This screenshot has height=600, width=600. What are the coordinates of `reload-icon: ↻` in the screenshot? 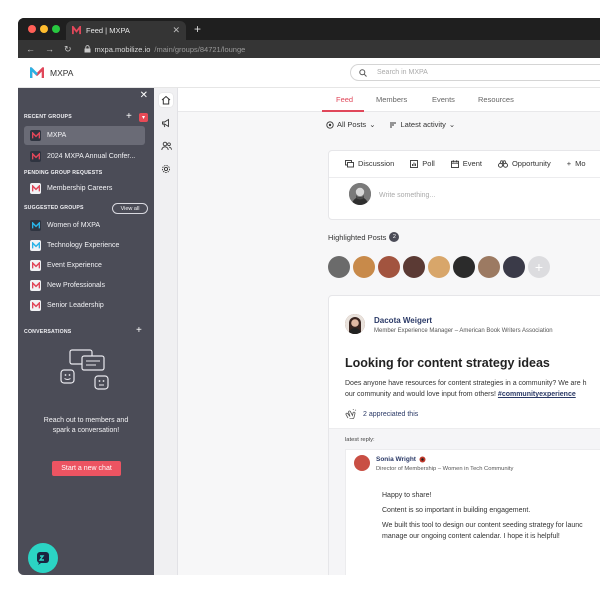 It's located at (68, 49).